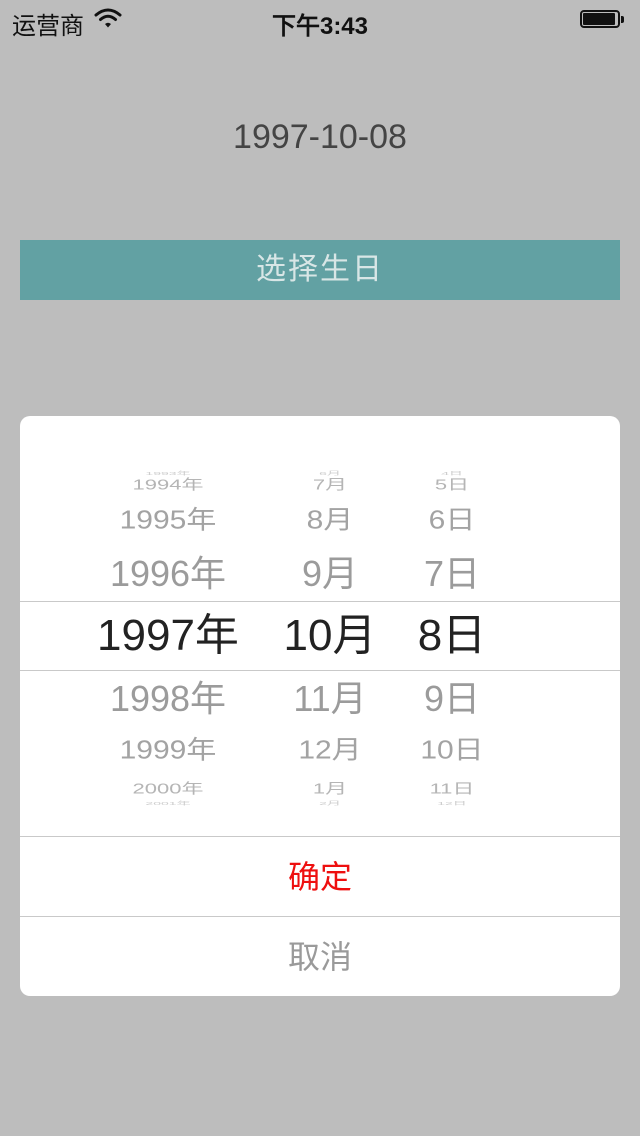 The height and width of the screenshot is (1136, 640). I want to click on selection-top-line, so click(320, 601).